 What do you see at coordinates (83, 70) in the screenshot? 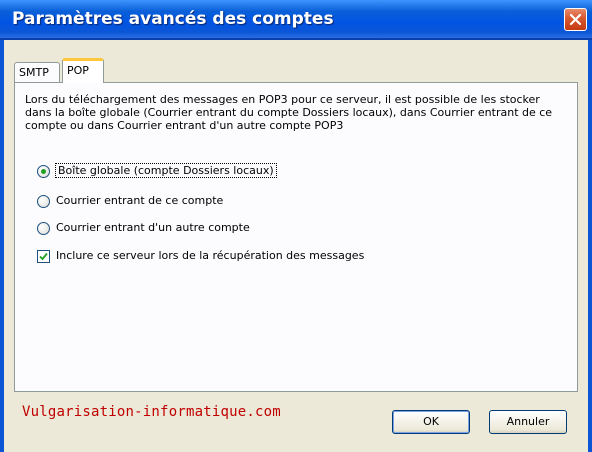
I see `tab-pop: POP` at bounding box center [83, 70].